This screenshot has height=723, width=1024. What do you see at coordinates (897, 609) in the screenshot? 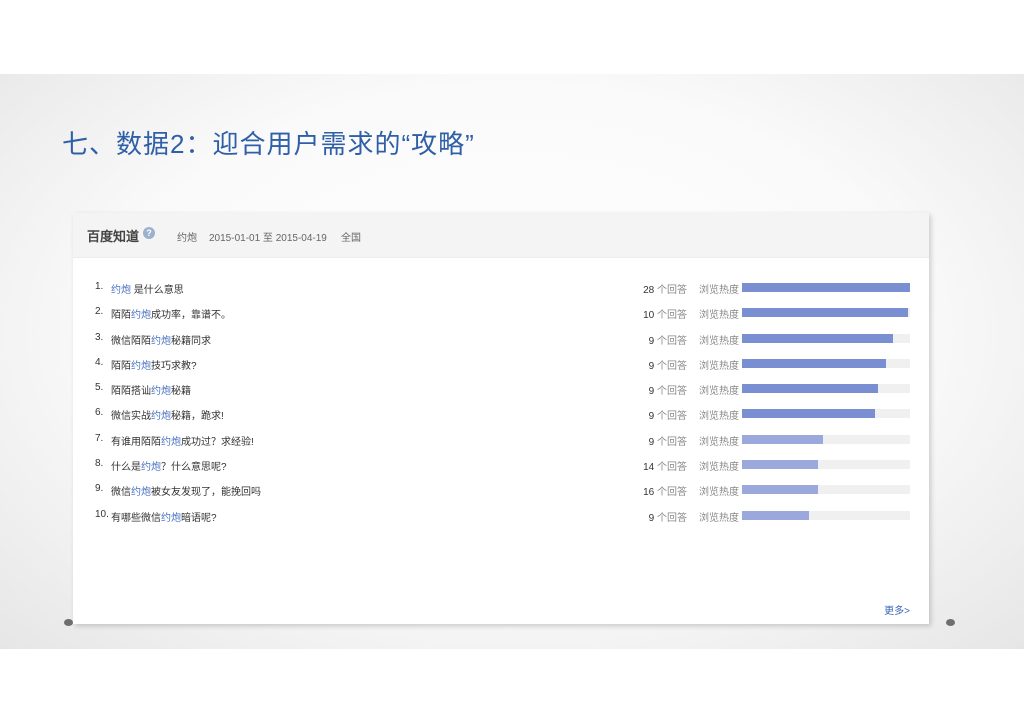
I see `more-link: 更多>` at bounding box center [897, 609].